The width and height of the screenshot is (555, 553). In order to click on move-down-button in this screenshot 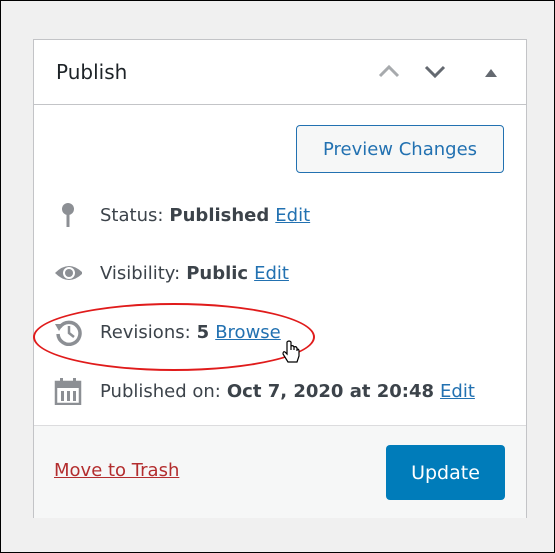, I will do `click(435, 72)`.